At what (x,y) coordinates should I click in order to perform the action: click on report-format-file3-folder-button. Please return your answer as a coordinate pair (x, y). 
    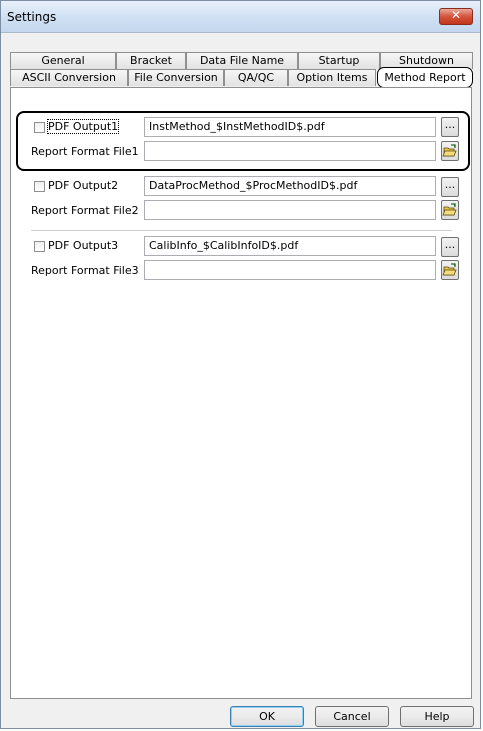
    Looking at the image, I should click on (450, 270).